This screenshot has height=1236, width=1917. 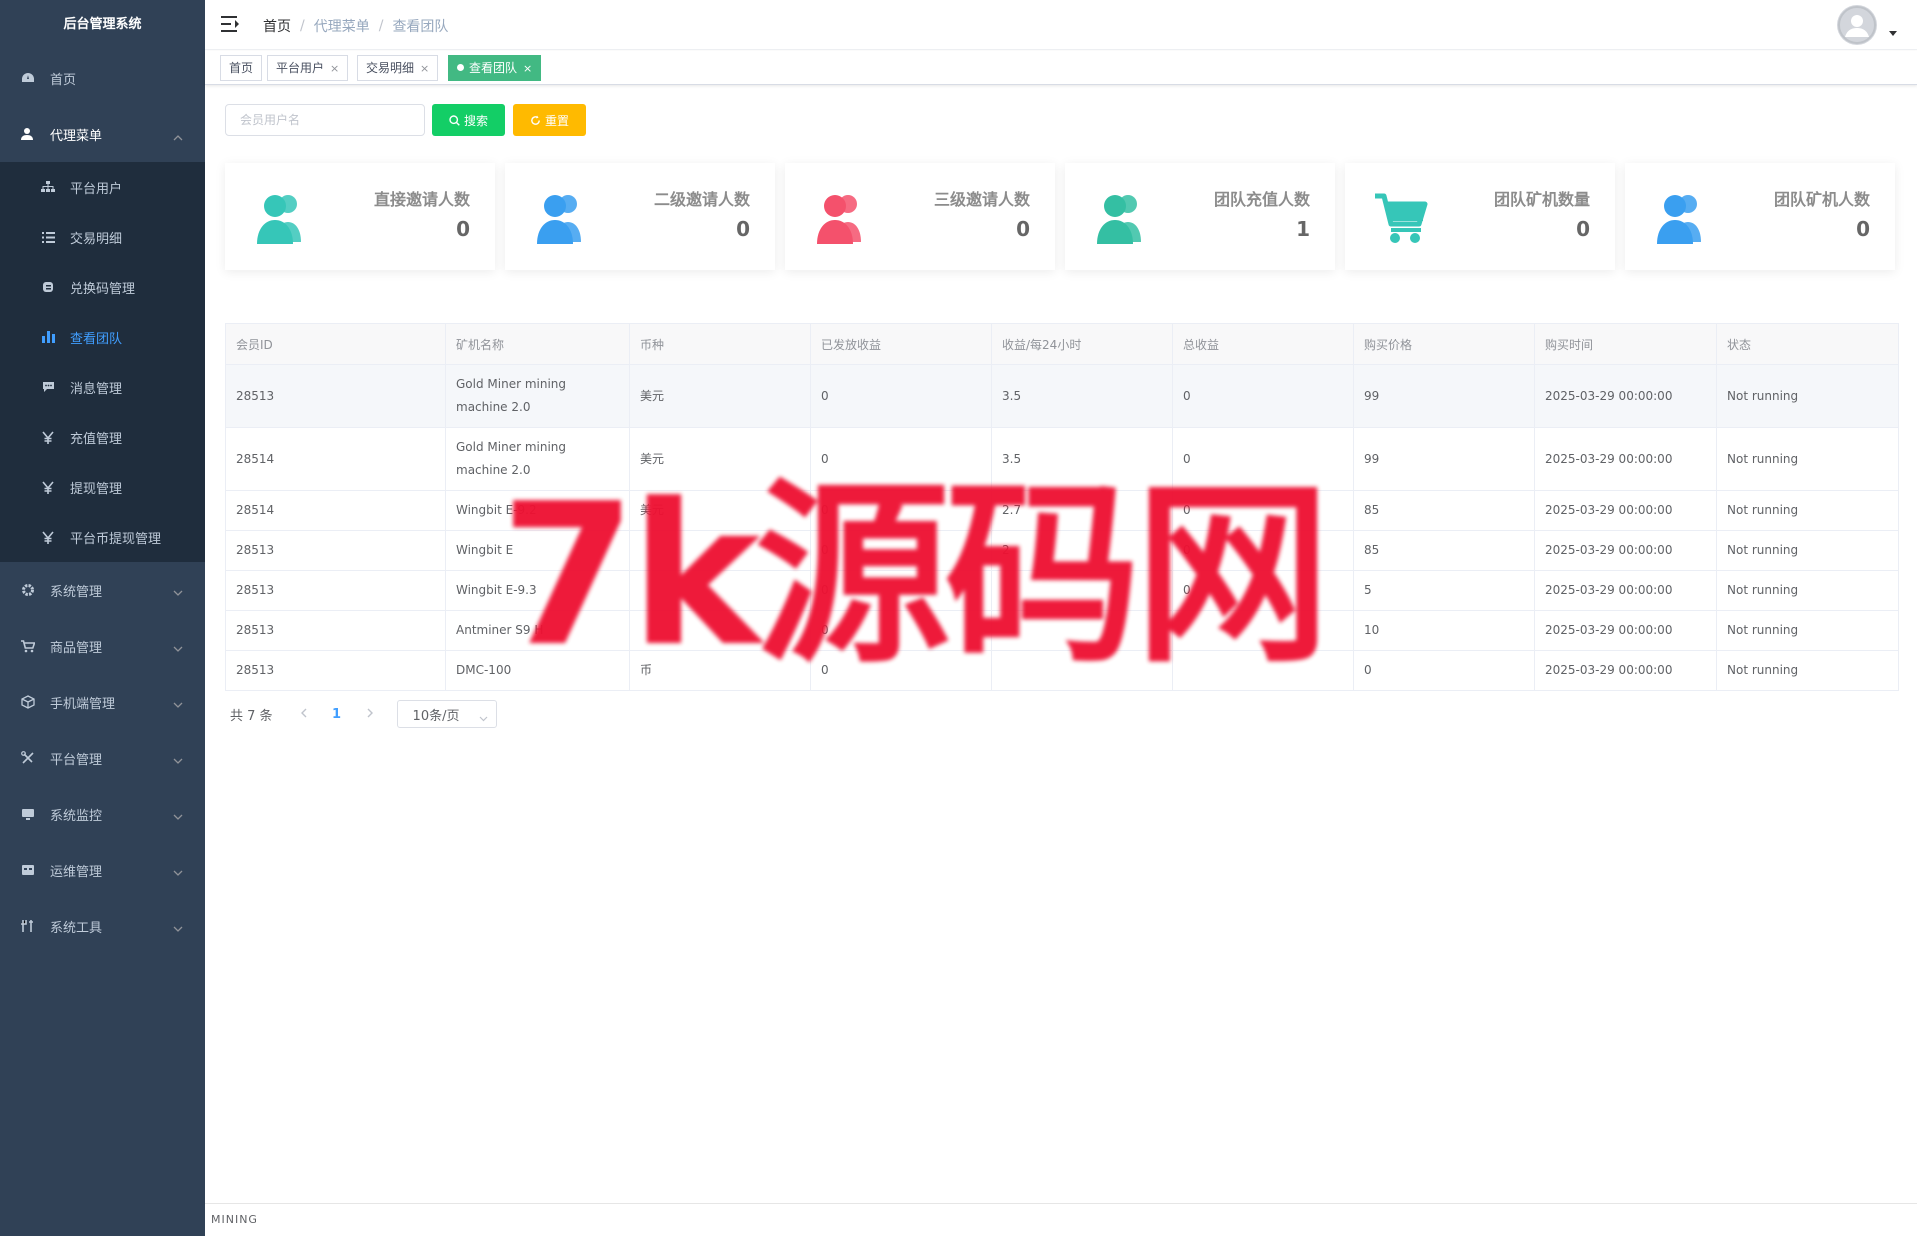 I want to click on sidebar-item-label: 充值管理, so click(x=96, y=439).